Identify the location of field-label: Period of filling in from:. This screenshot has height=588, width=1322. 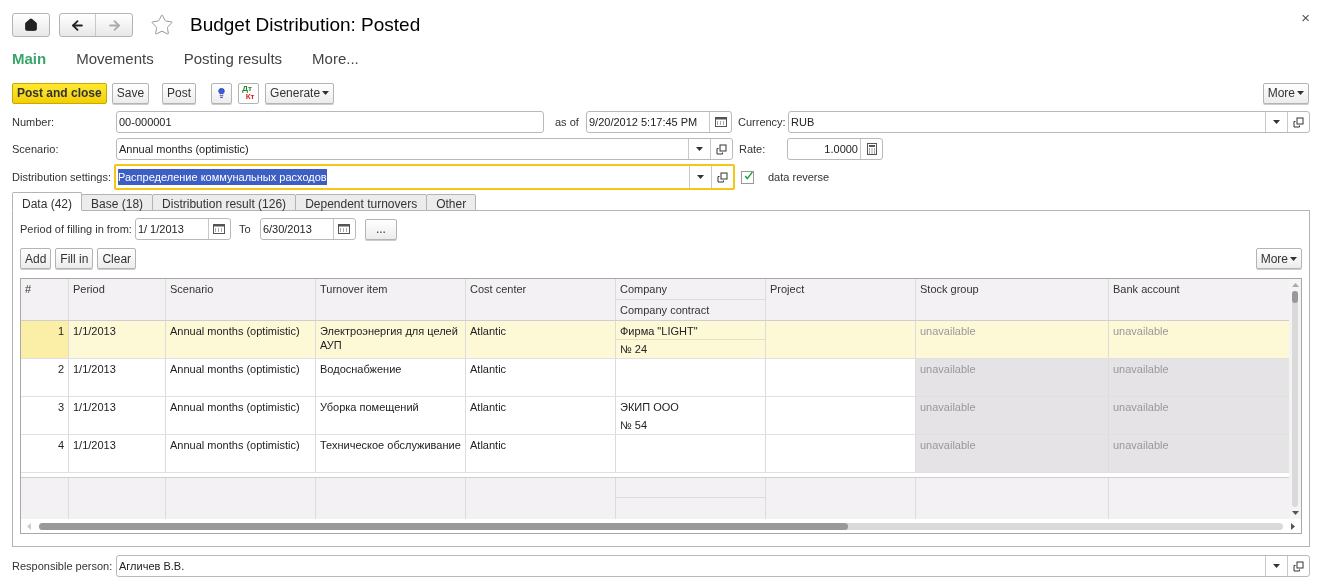
(76, 229).